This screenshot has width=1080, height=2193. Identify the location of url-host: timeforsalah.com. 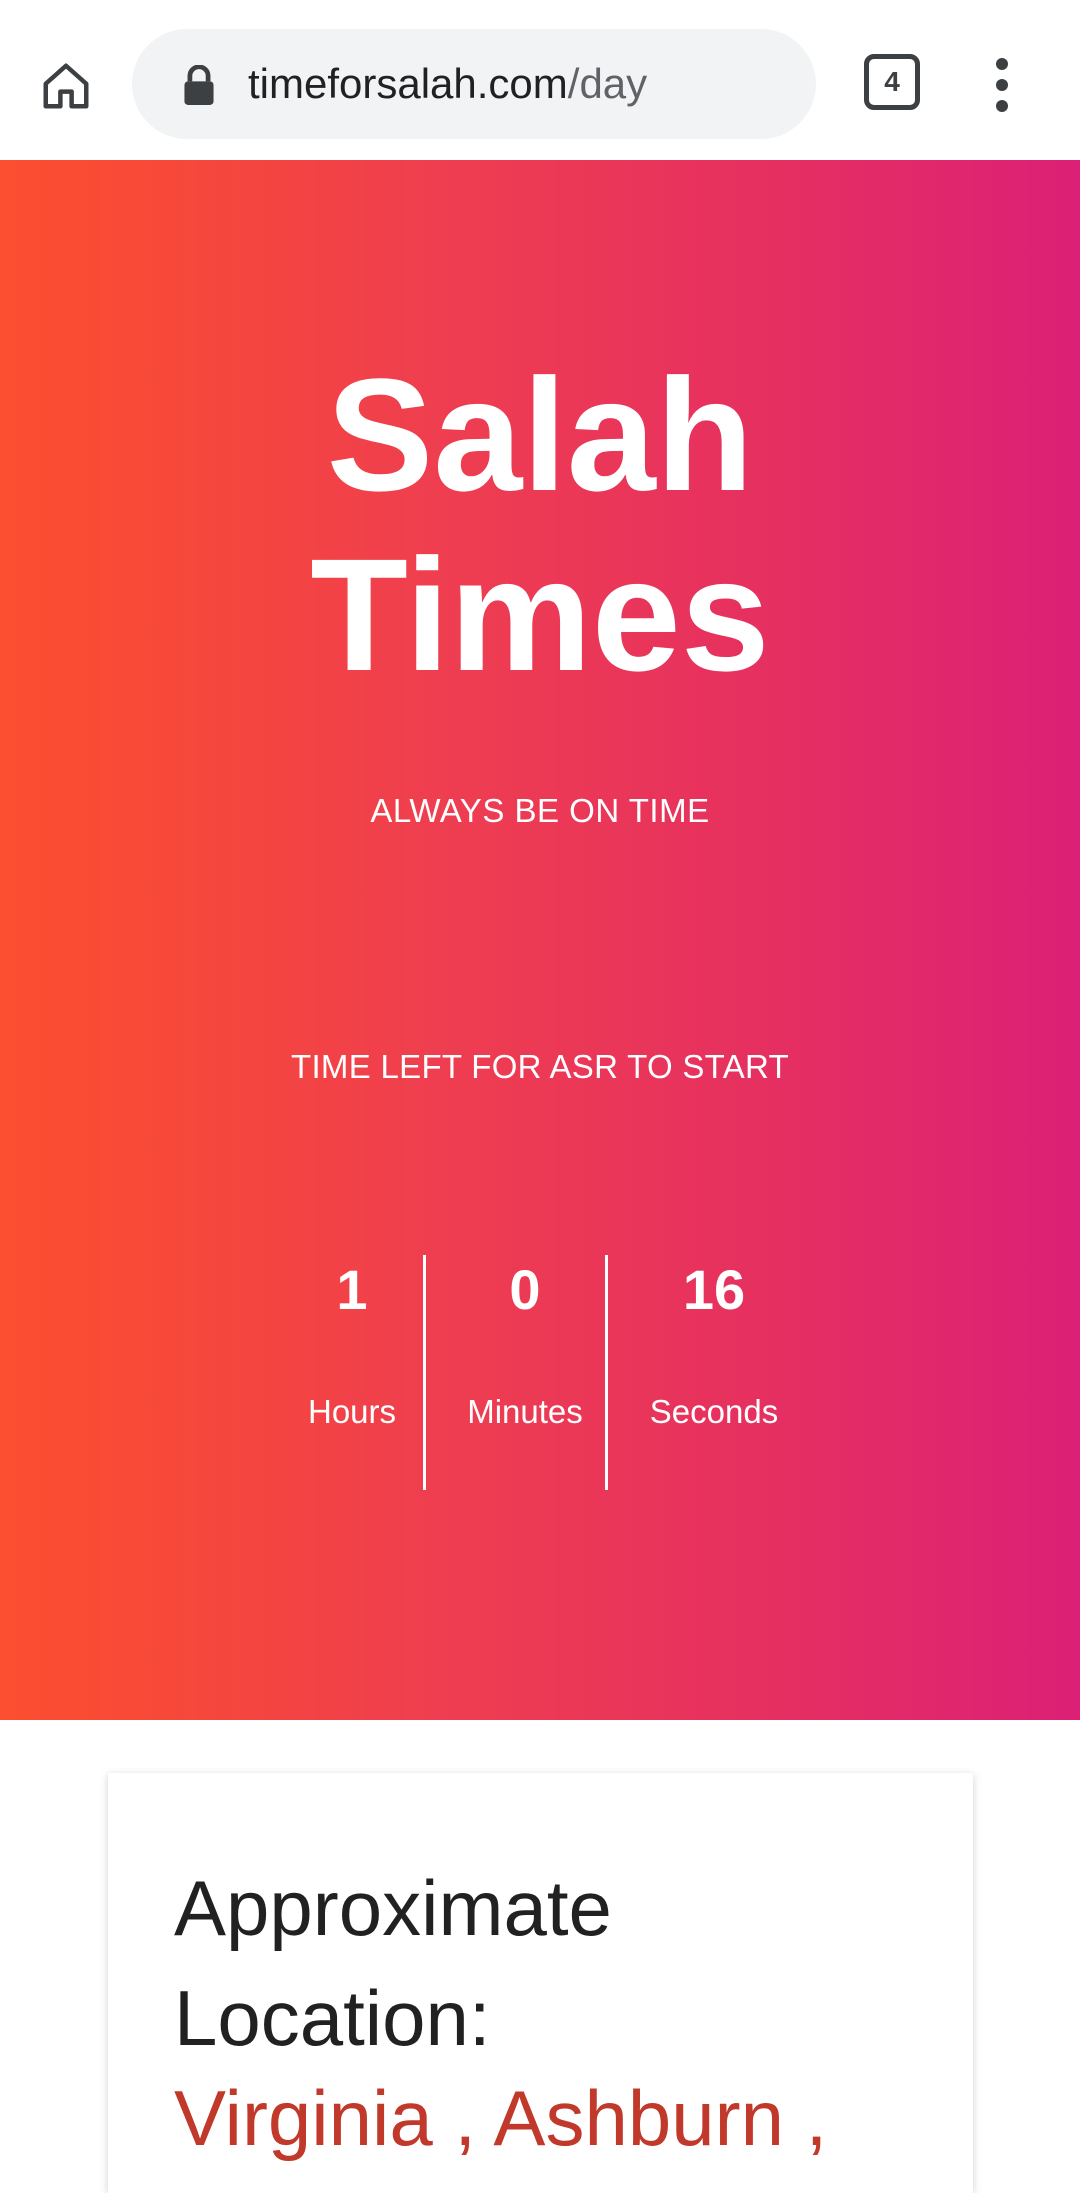
(408, 83).